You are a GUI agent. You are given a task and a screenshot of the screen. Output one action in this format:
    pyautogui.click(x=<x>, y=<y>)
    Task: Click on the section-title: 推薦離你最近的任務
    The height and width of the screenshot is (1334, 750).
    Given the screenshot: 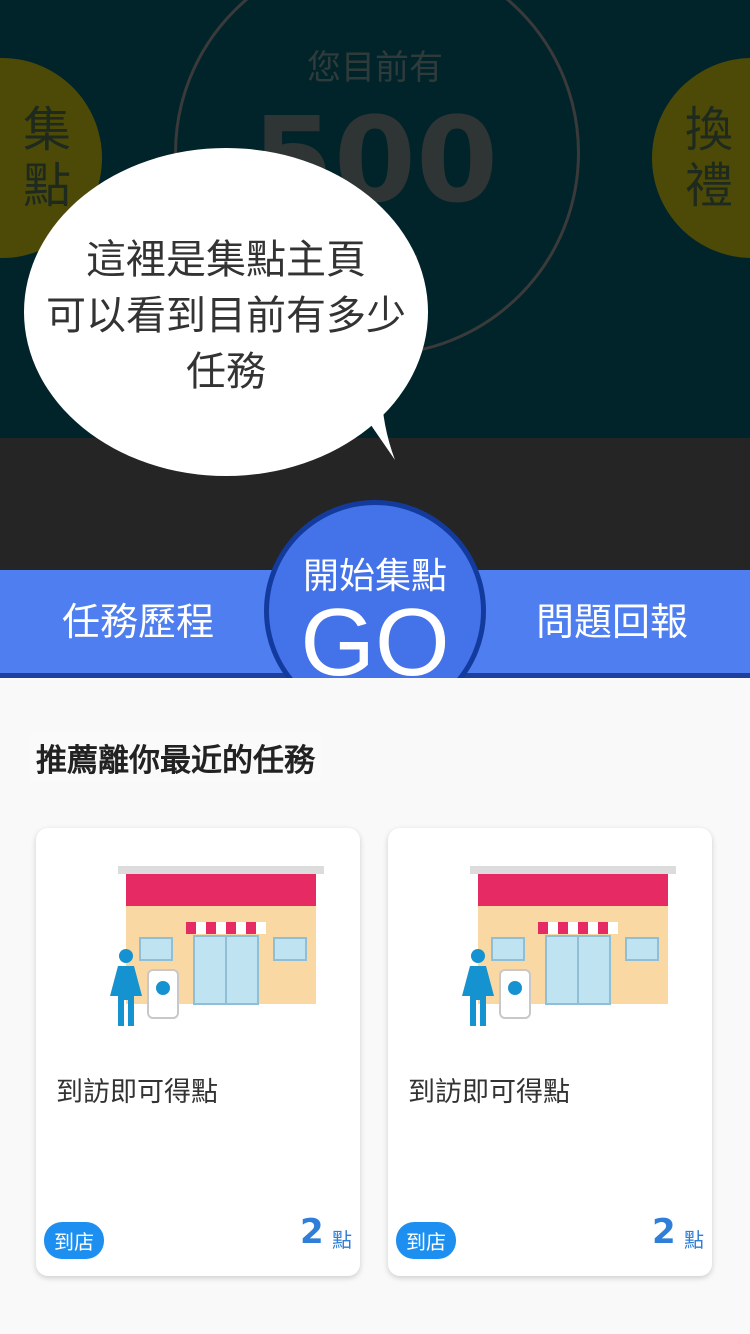 What is the action you would take?
    pyautogui.click(x=175, y=757)
    